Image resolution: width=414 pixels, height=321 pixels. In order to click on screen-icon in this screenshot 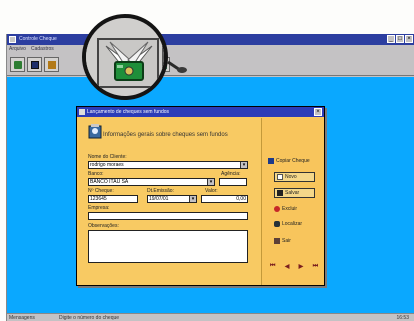, I will do `click(35, 65)`.